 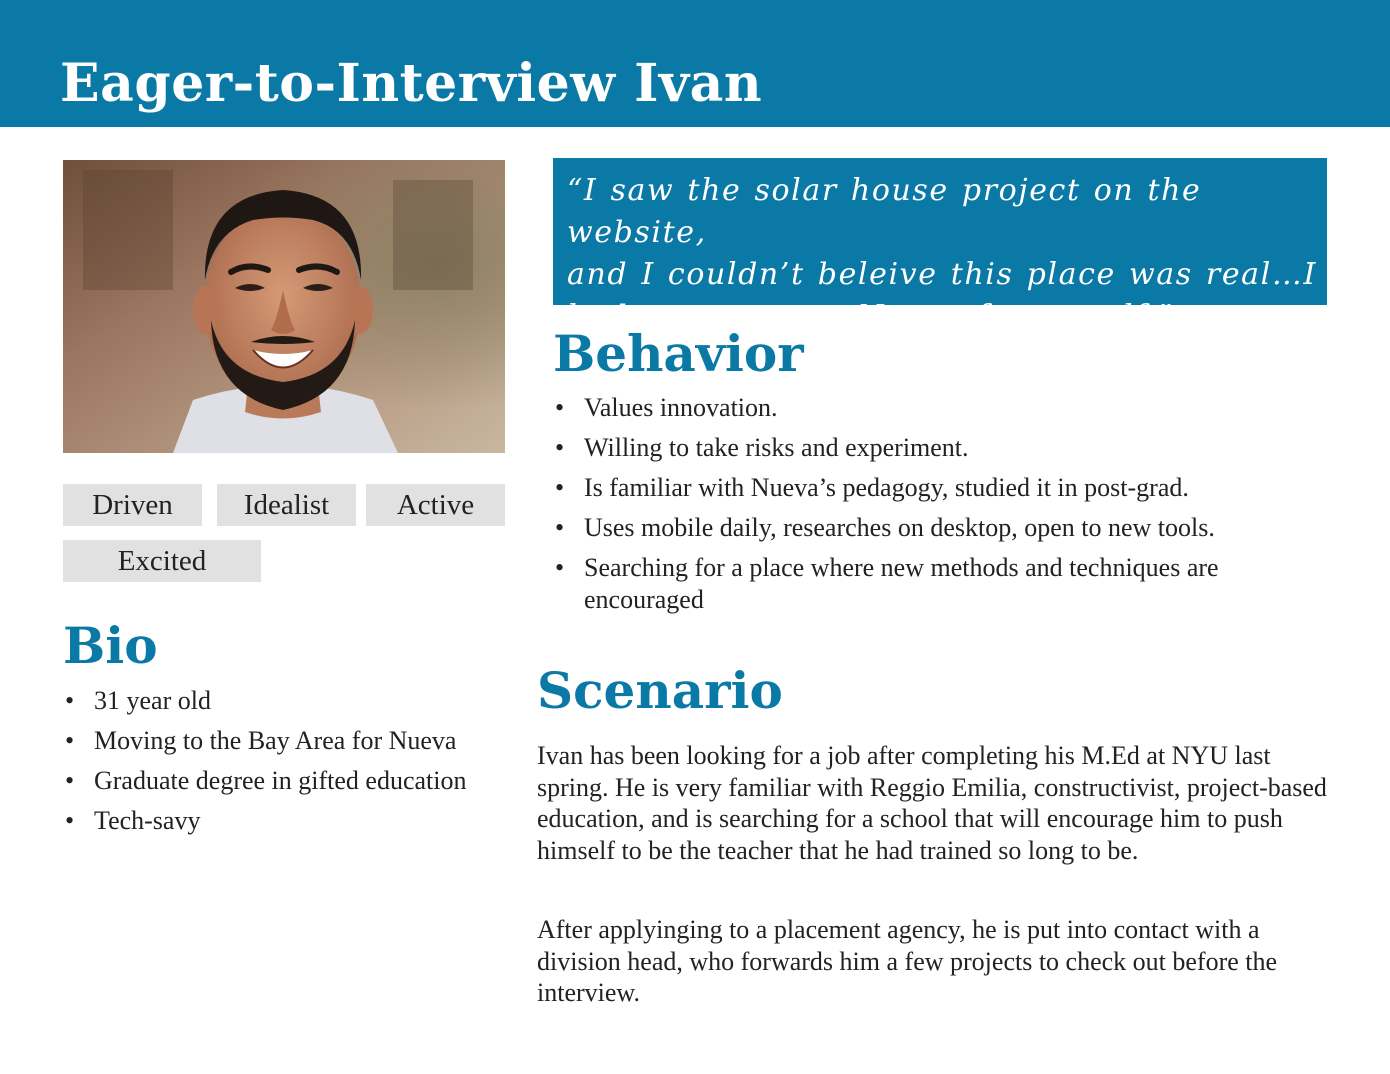 I want to click on portrait-icon, so click(x=284, y=306).